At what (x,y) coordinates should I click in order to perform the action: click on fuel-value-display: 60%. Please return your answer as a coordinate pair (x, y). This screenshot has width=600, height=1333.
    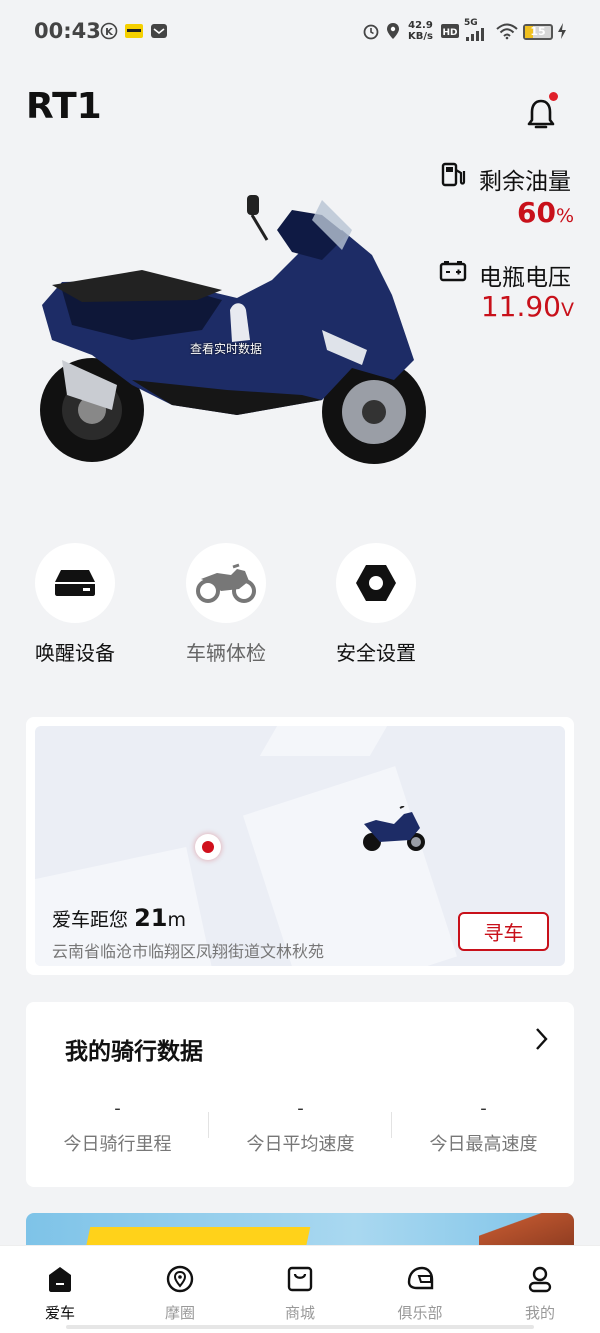
    Looking at the image, I should click on (545, 212).